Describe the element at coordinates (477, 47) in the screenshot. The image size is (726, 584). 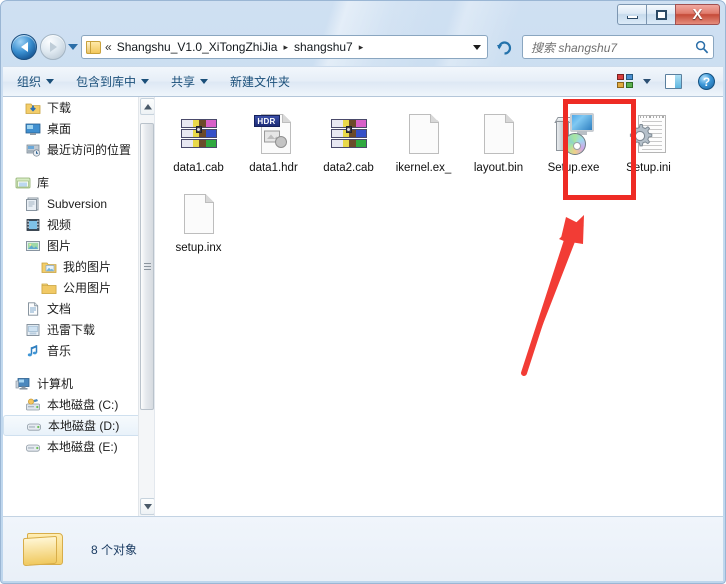
I see `address-history-caret-icon` at that location.